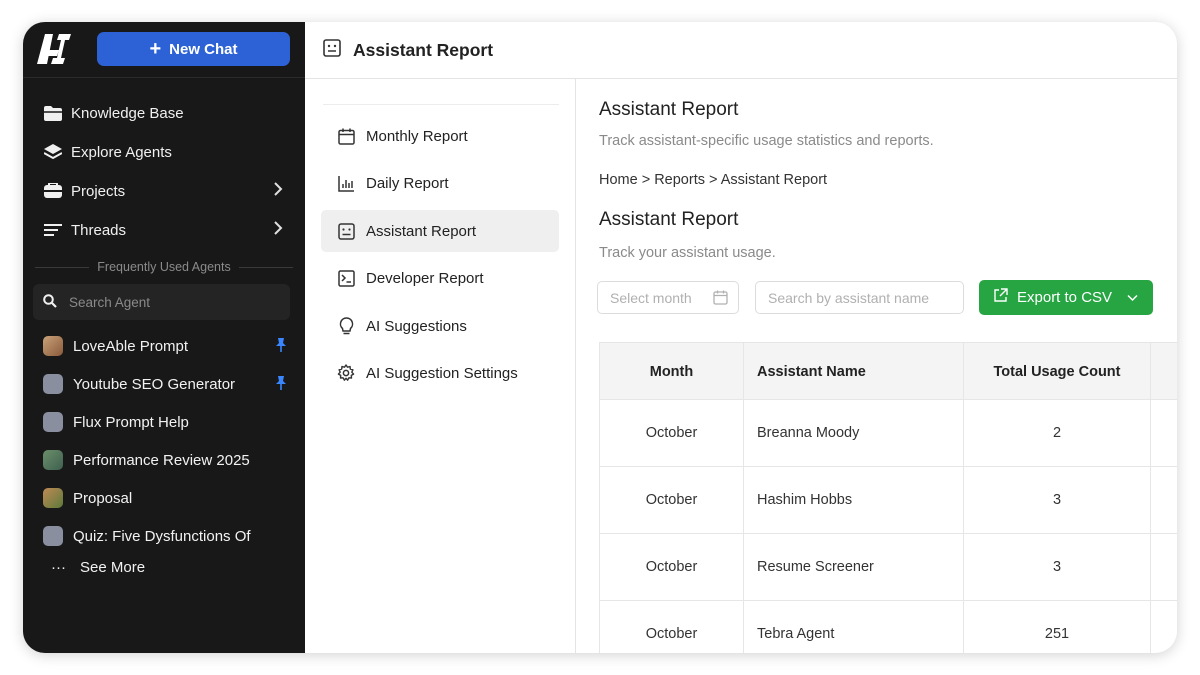 Image resolution: width=1200 pixels, height=675 pixels. I want to click on column-header-month: Month, so click(671, 372).